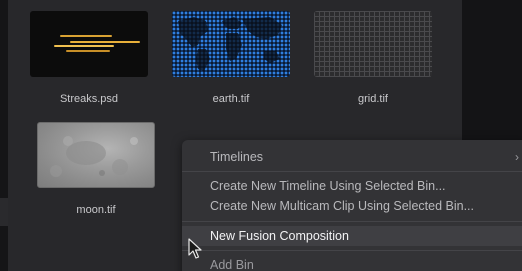 This screenshot has height=271, width=522. I want to click on clip-label: moon.tif, so click(96, 210).